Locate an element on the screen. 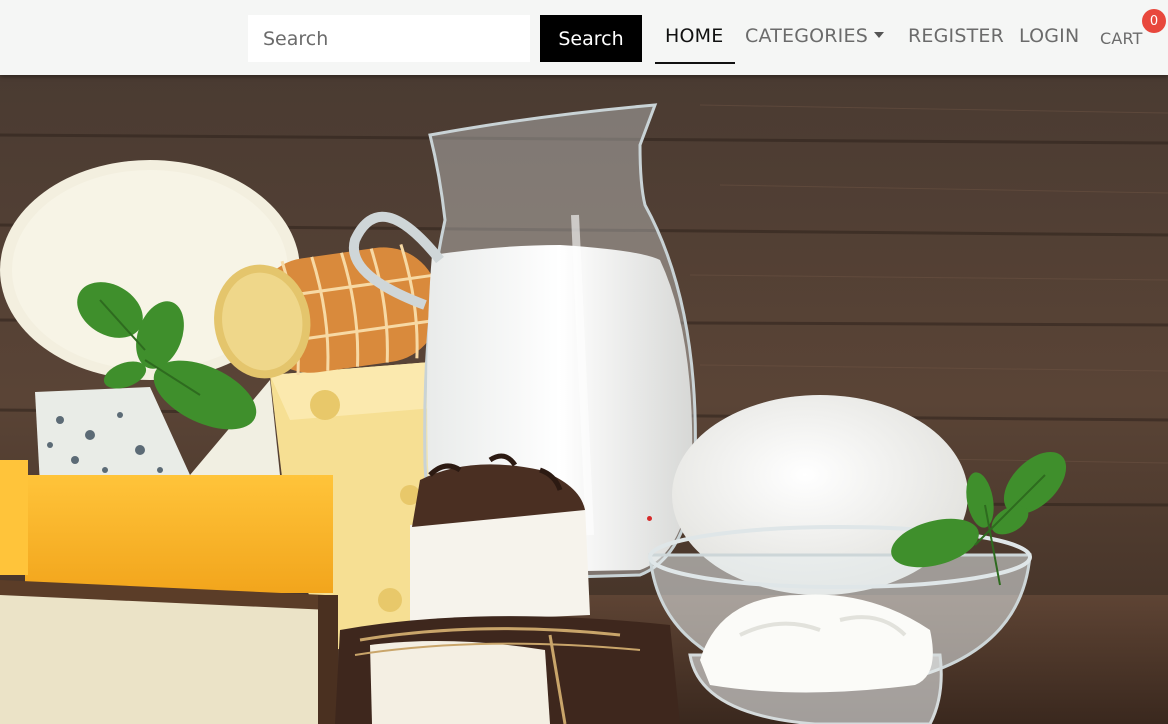 Image resolution: width=1168 pixels, height=724 pixels. carousel-indicator is located at coordinates (649, 518).